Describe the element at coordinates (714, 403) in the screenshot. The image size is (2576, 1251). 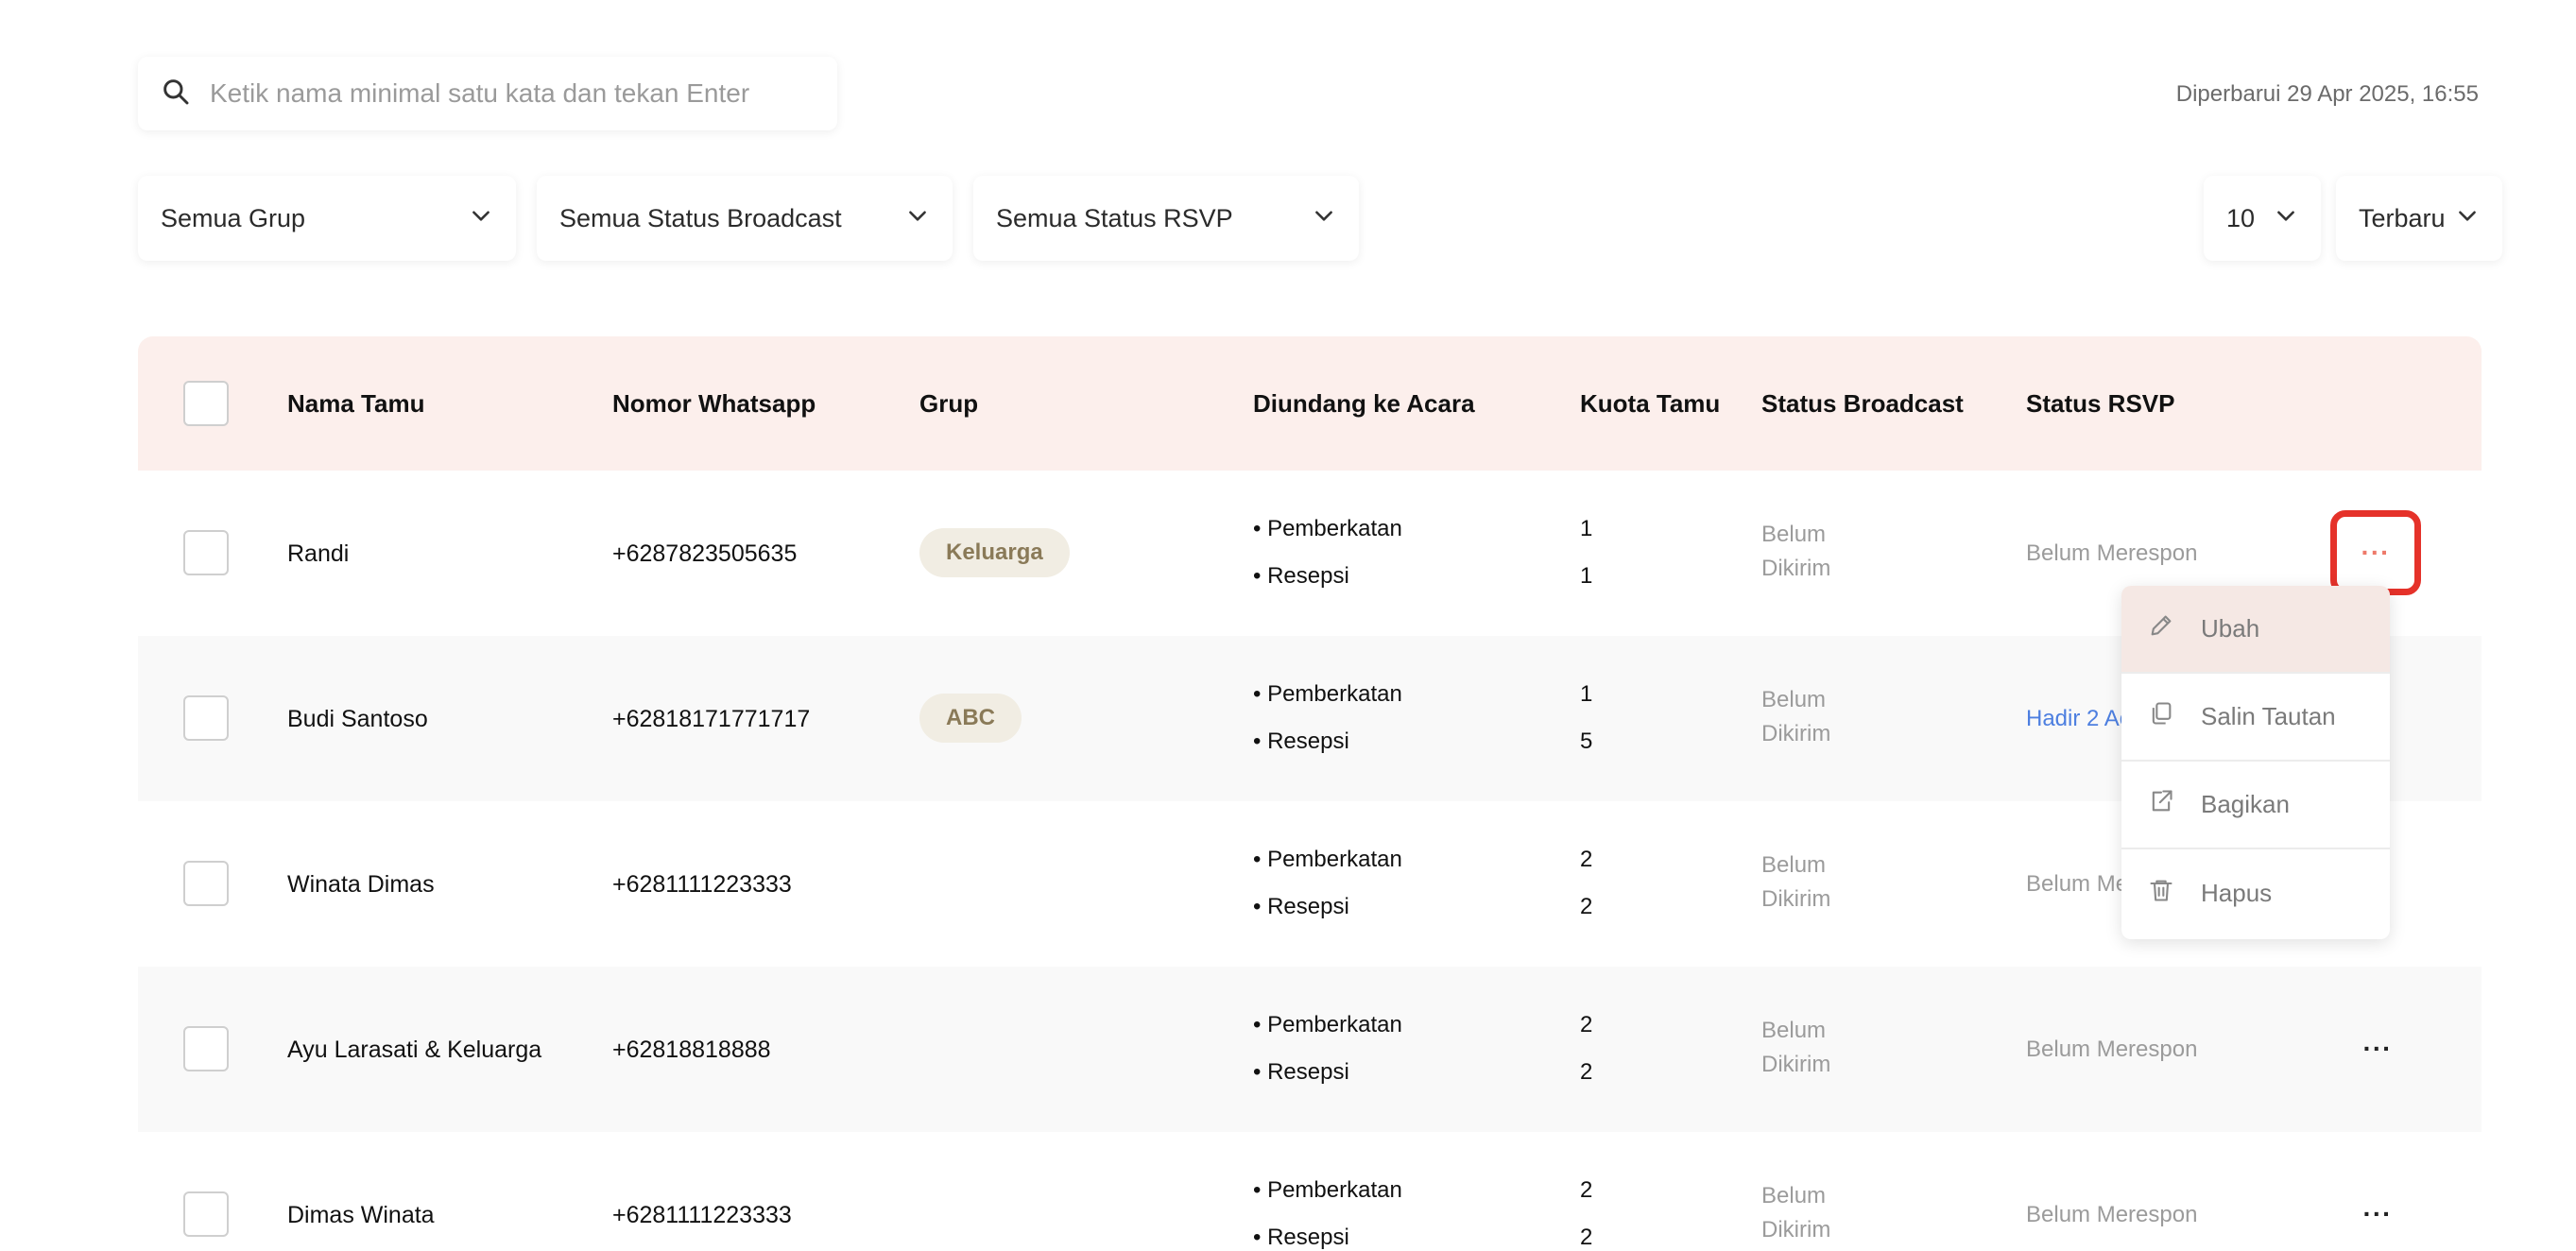
I see `column-header-phone: Nomor Whatsapp` at that location.